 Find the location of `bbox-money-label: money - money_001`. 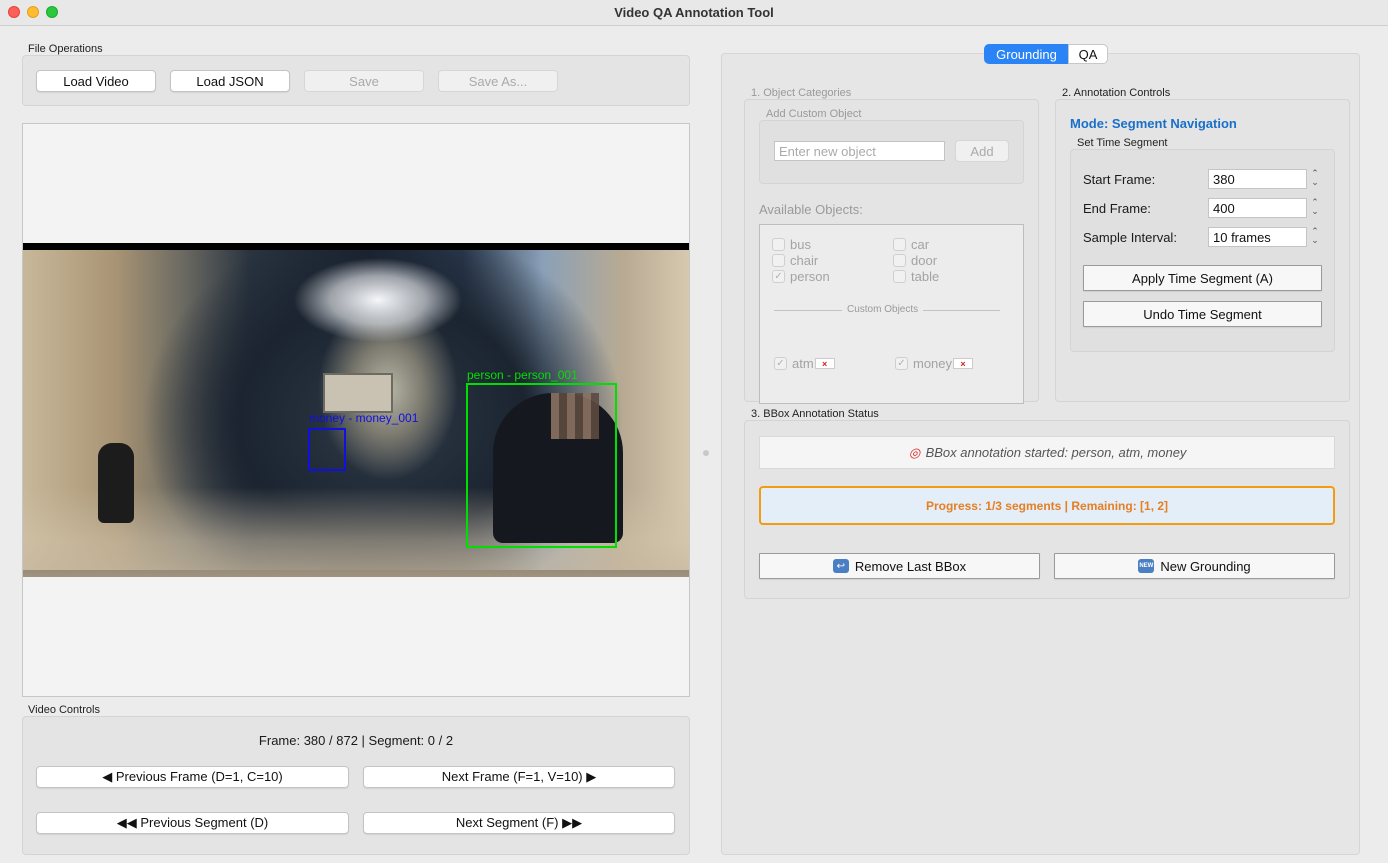

bbox-money-label: money - money_001 is located at coordinates (364, 418).